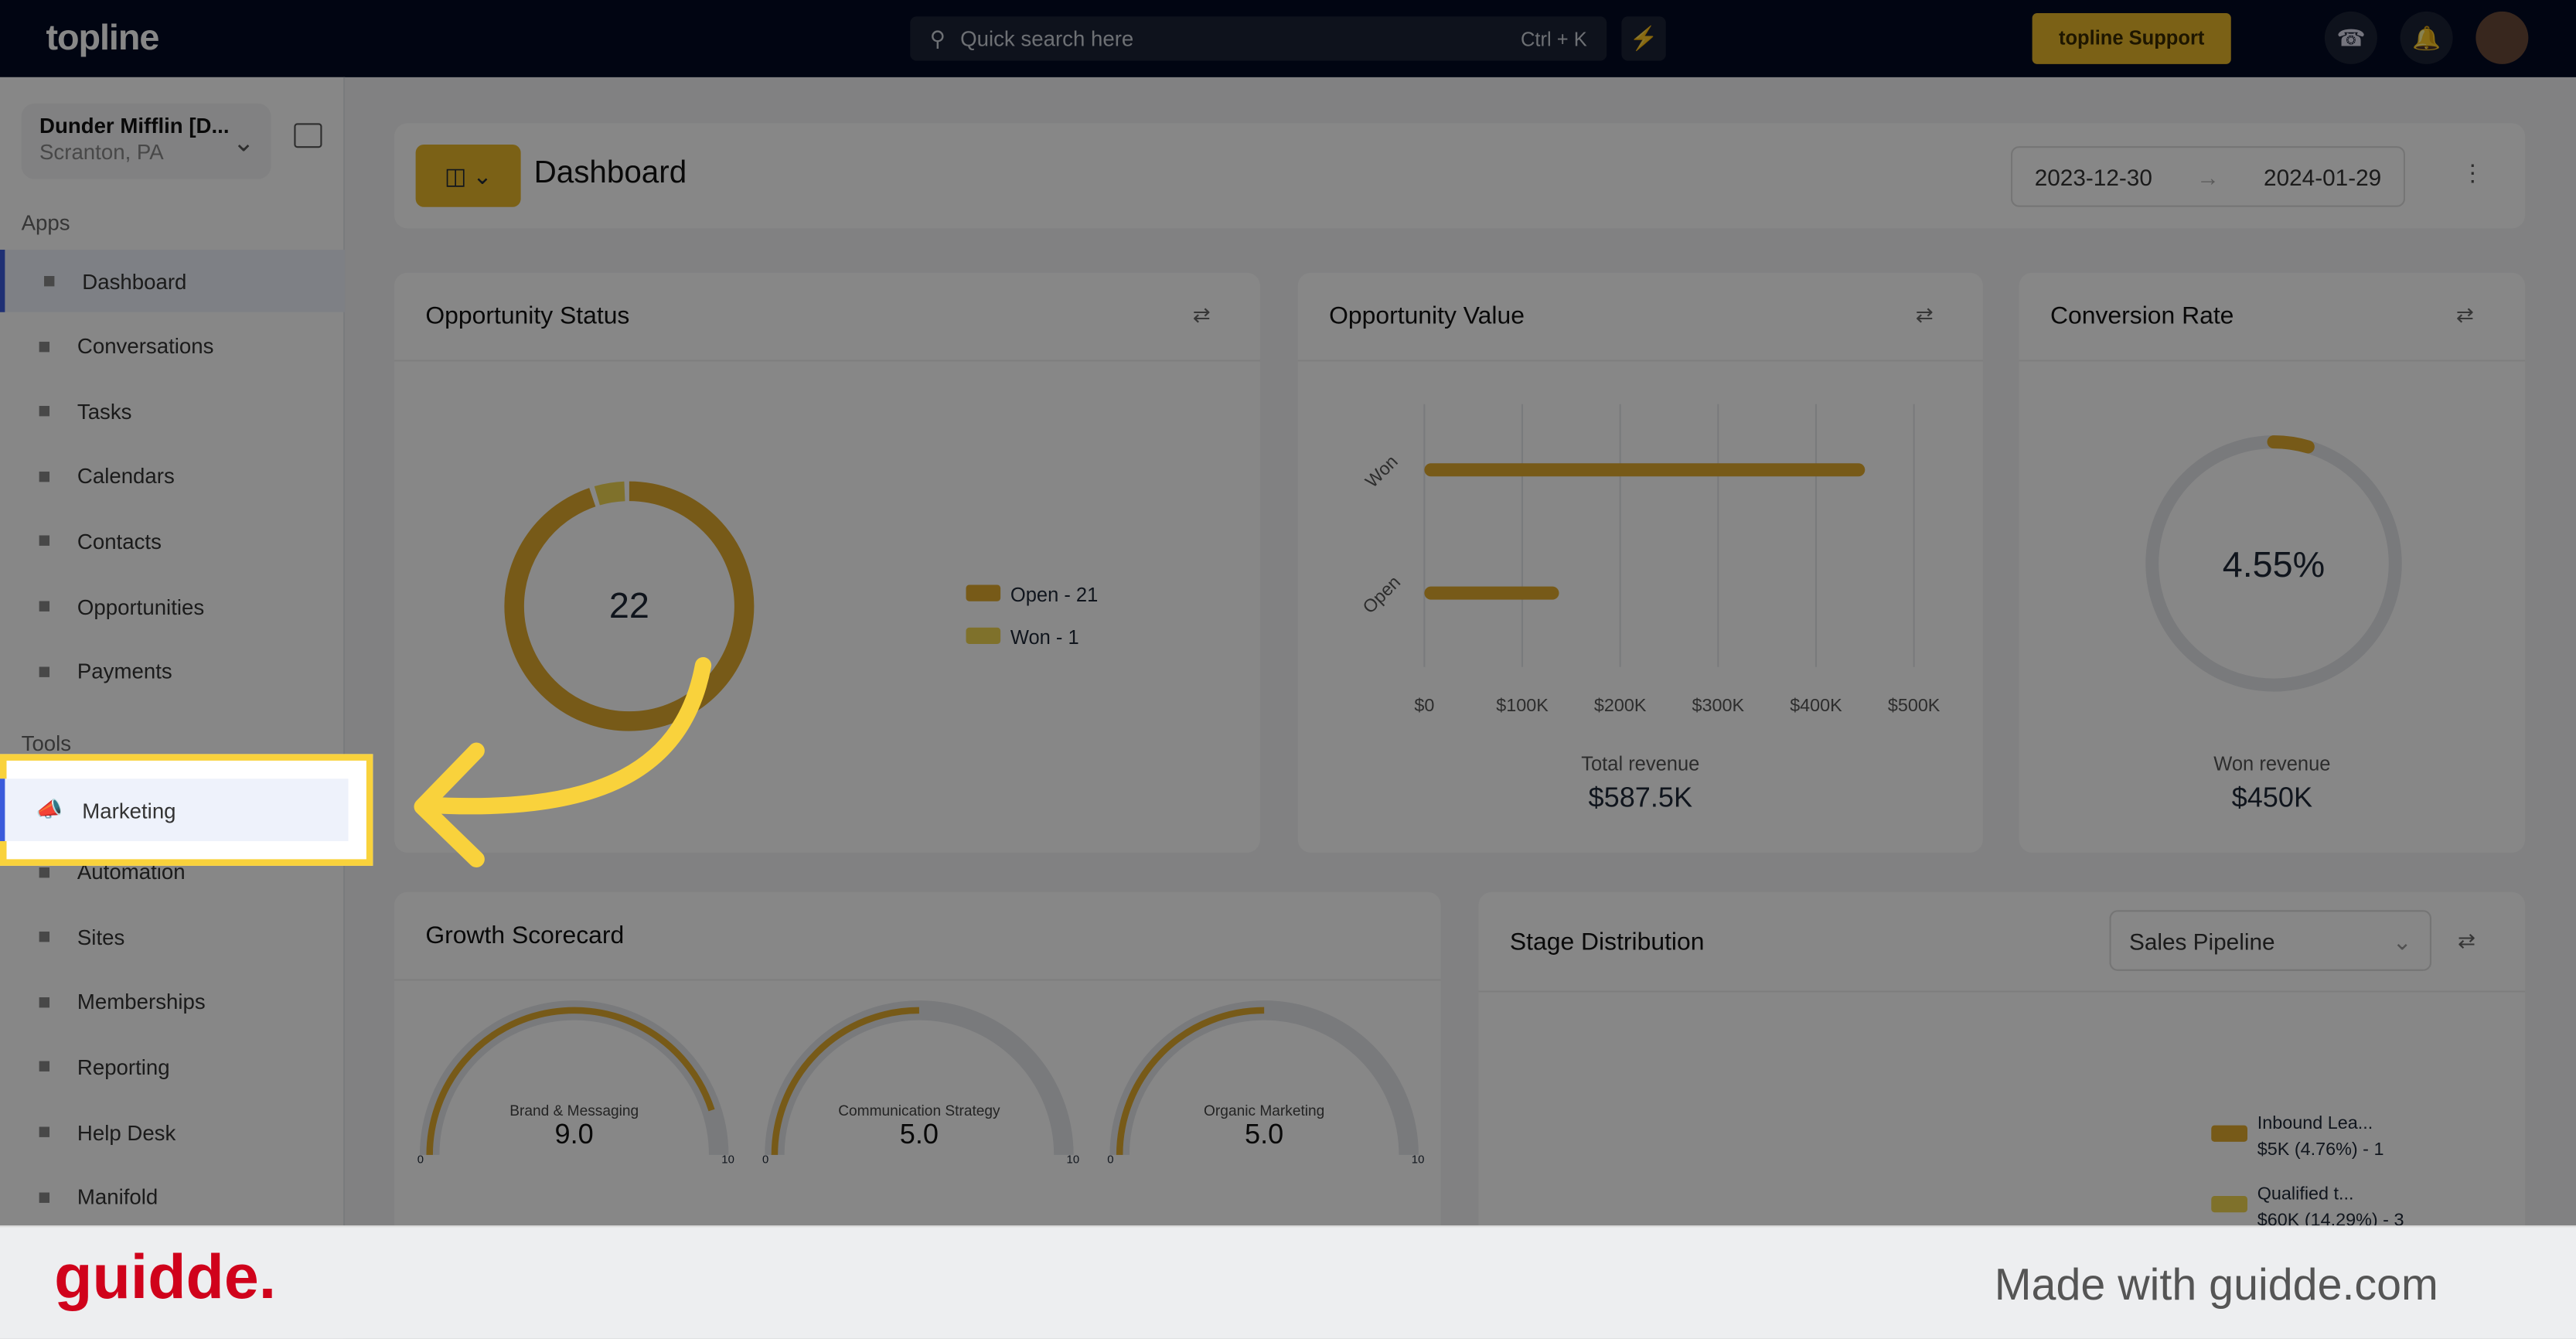  I want to click on sidebar-item-marketing-highlighted: 📣 Marketing, so click(174, 810).